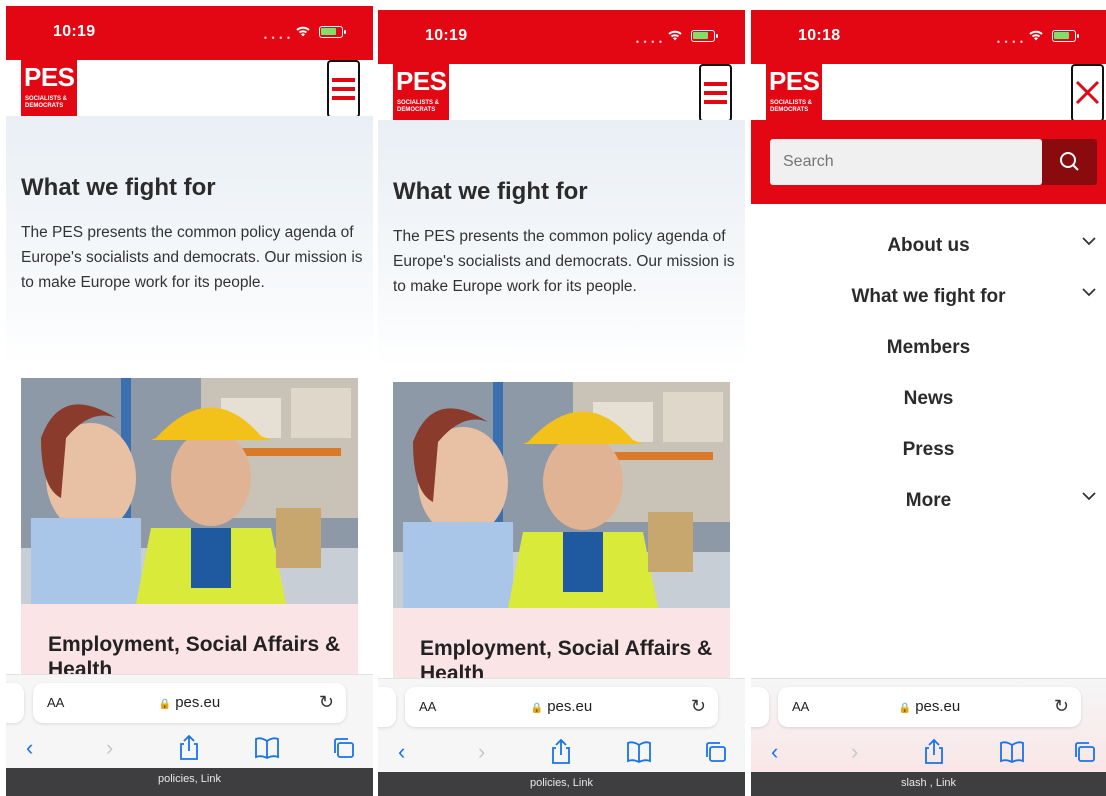 The width and height of the screenshot is (1106, 796). I want to click on menu-item-what-we-fight-for: What we fight for, so click(928, 297).